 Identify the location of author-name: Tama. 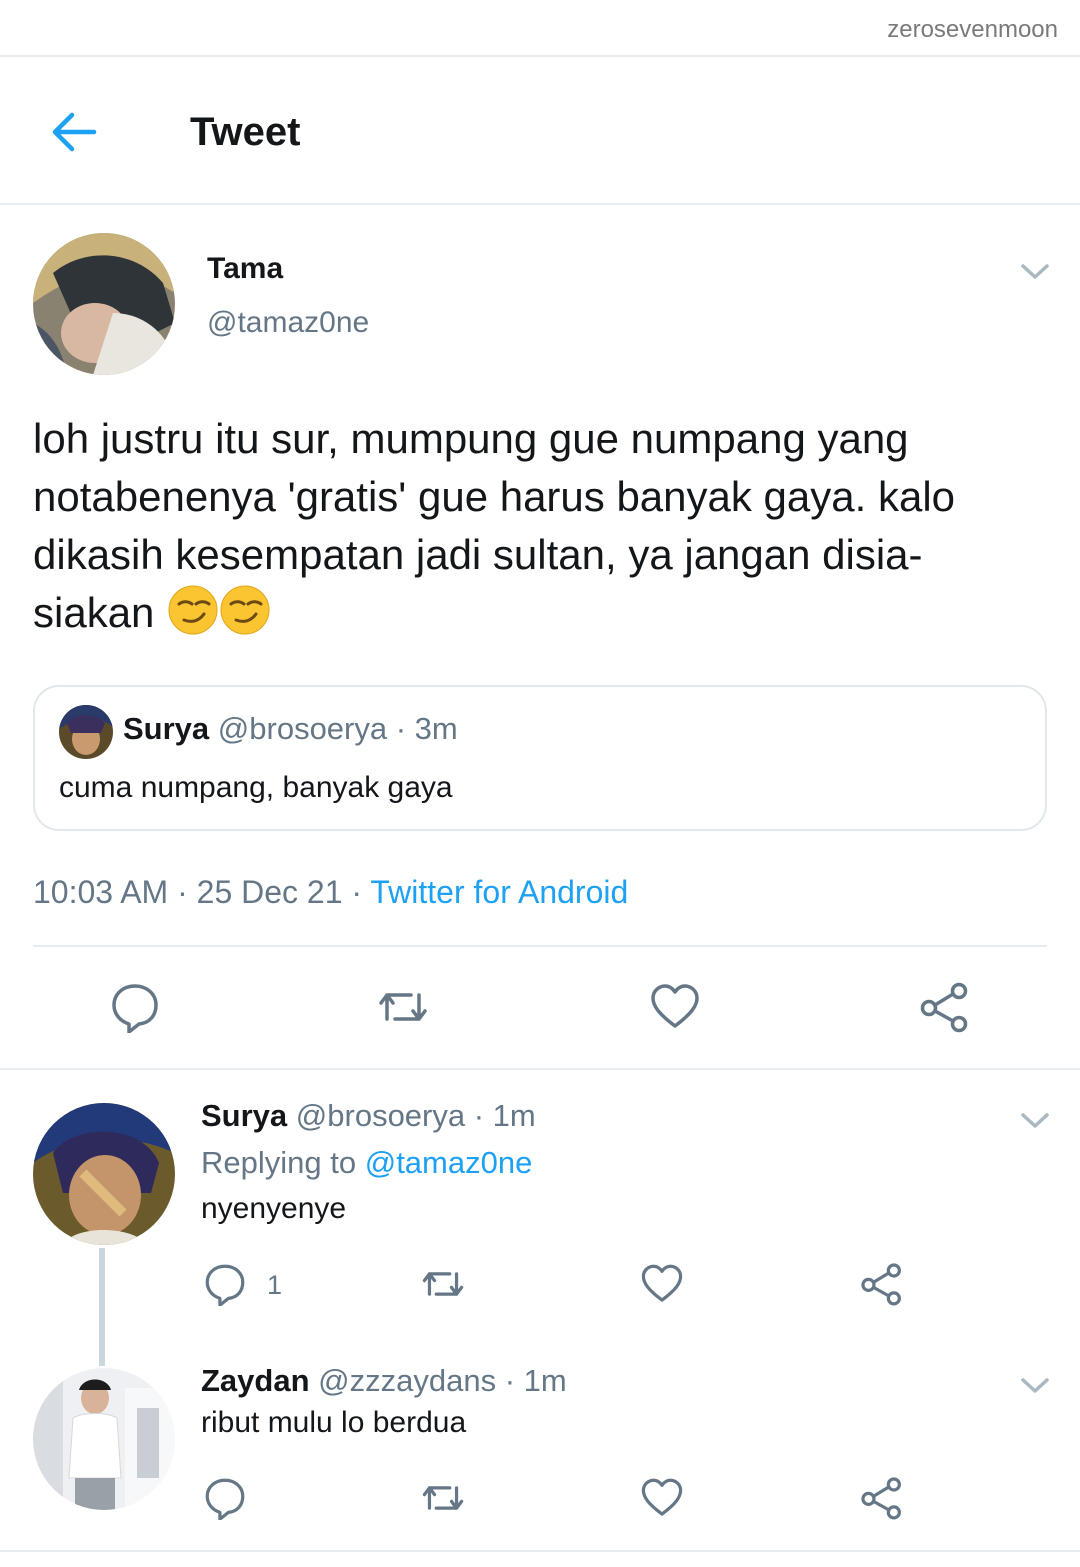
(245, 269).